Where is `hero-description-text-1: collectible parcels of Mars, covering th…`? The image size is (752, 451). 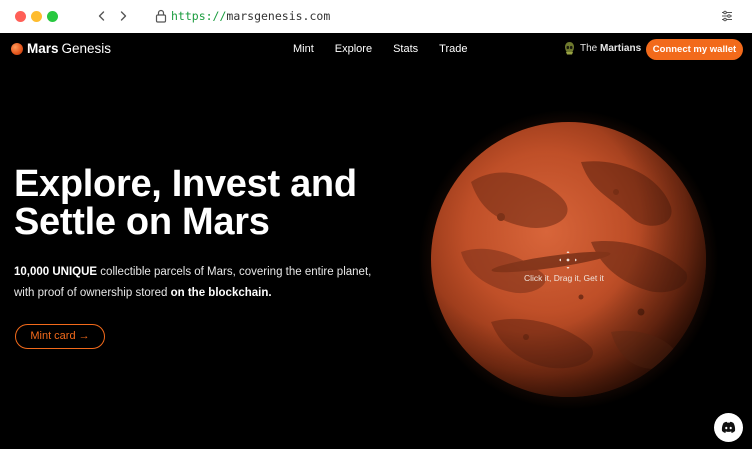
hero-description-text-1: collectible parcels of Mars, covering th… is located at coordinates (234, 272).